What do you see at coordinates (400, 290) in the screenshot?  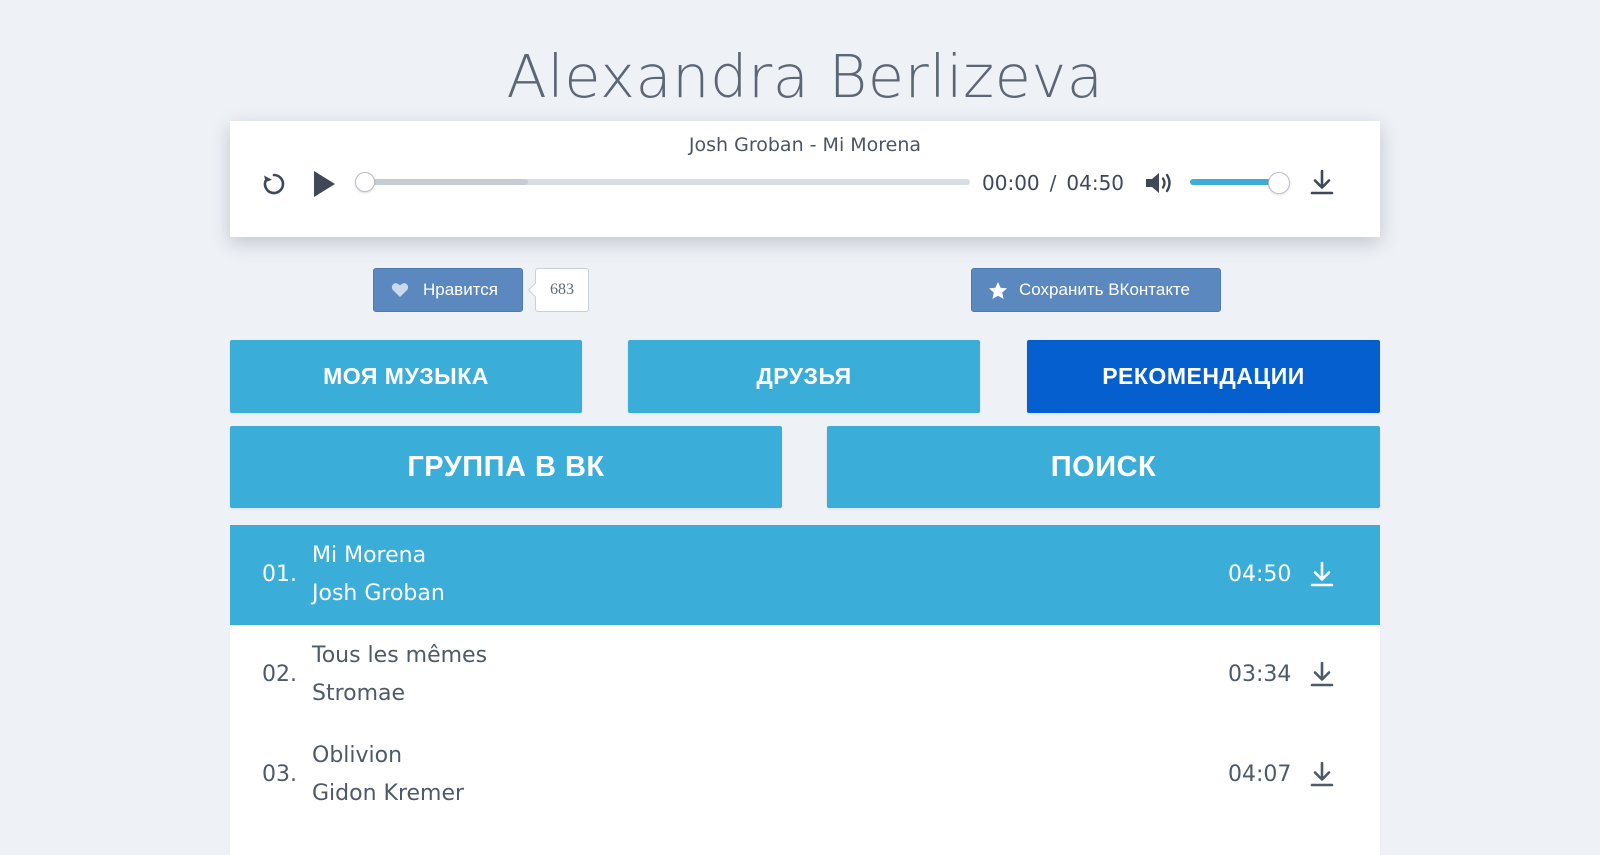 I see `heart-icon` at bounding box center [400, 290].